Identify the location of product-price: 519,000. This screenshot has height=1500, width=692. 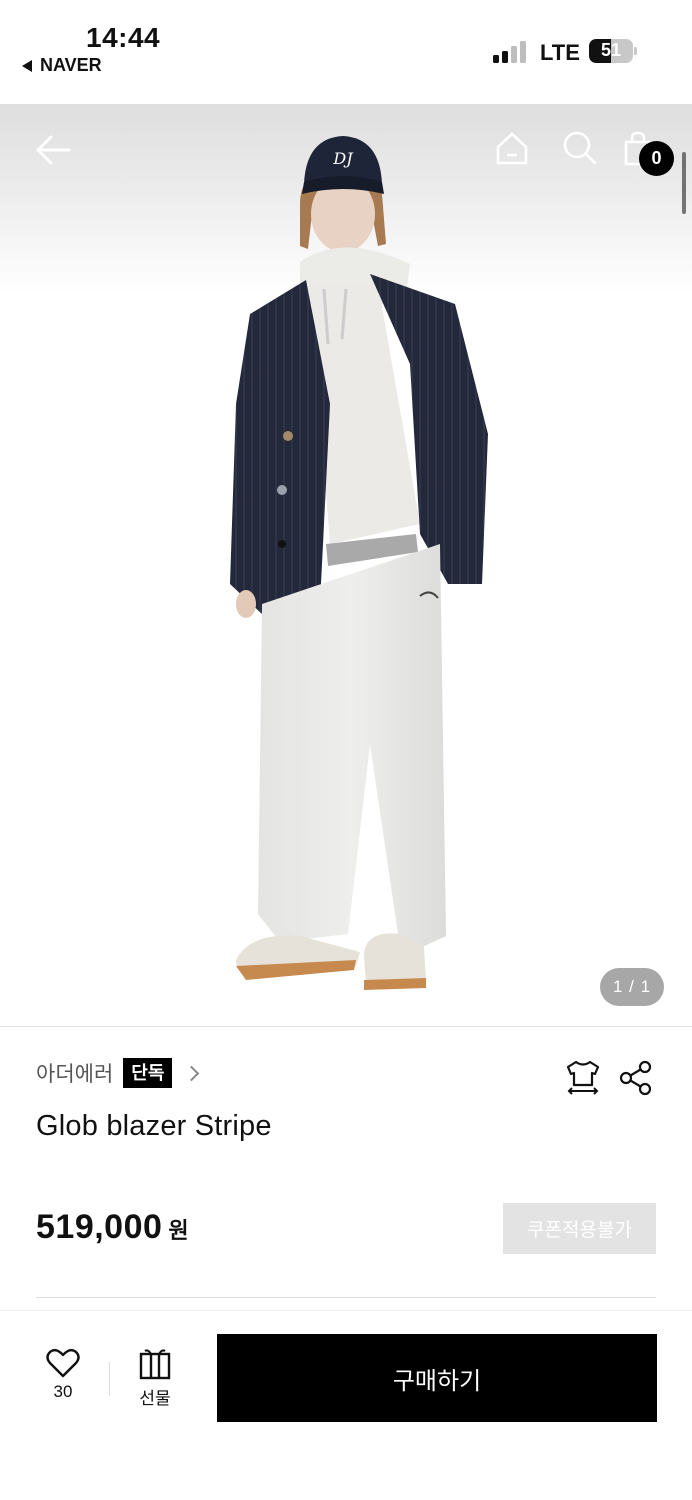
(99, 1227).